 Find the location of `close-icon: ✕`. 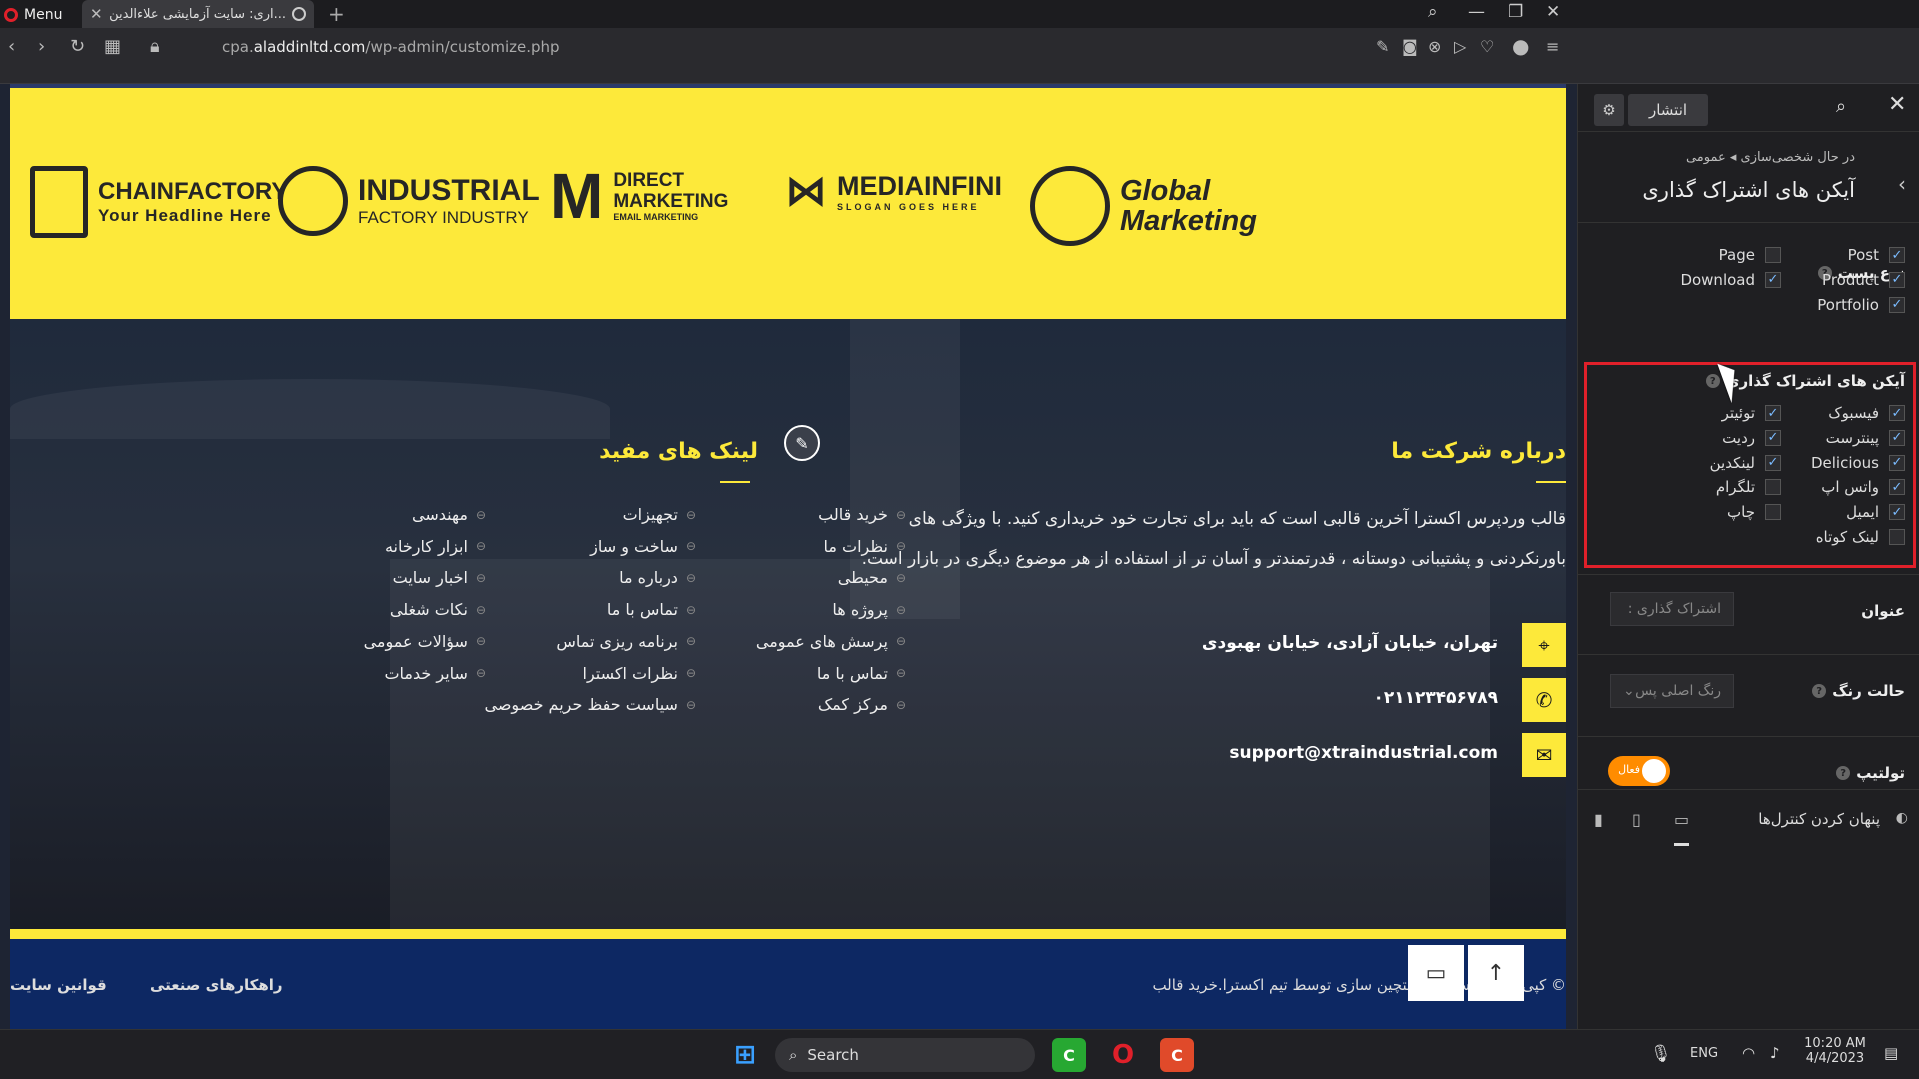

close-icon: ✕ is located at coordinates (1897, 104).